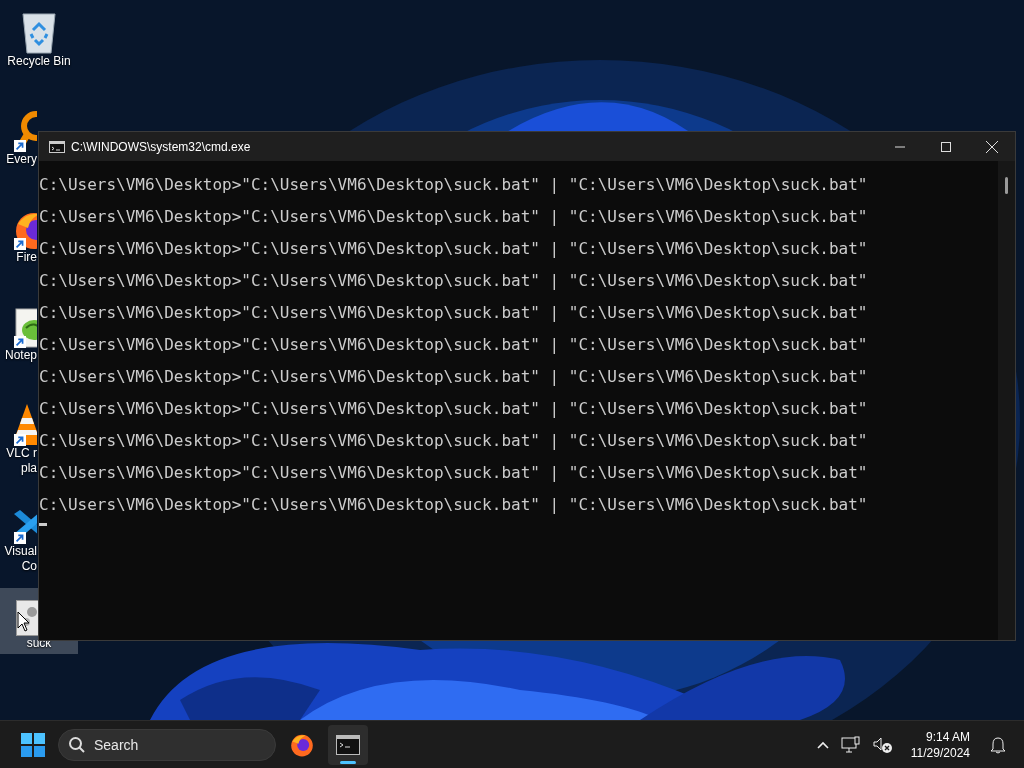 The height and width of the screenshot is (768, 1024). Describe the element at coordinates (26, 257) in the screenshot. I see `icon-label: Fire` at that location.